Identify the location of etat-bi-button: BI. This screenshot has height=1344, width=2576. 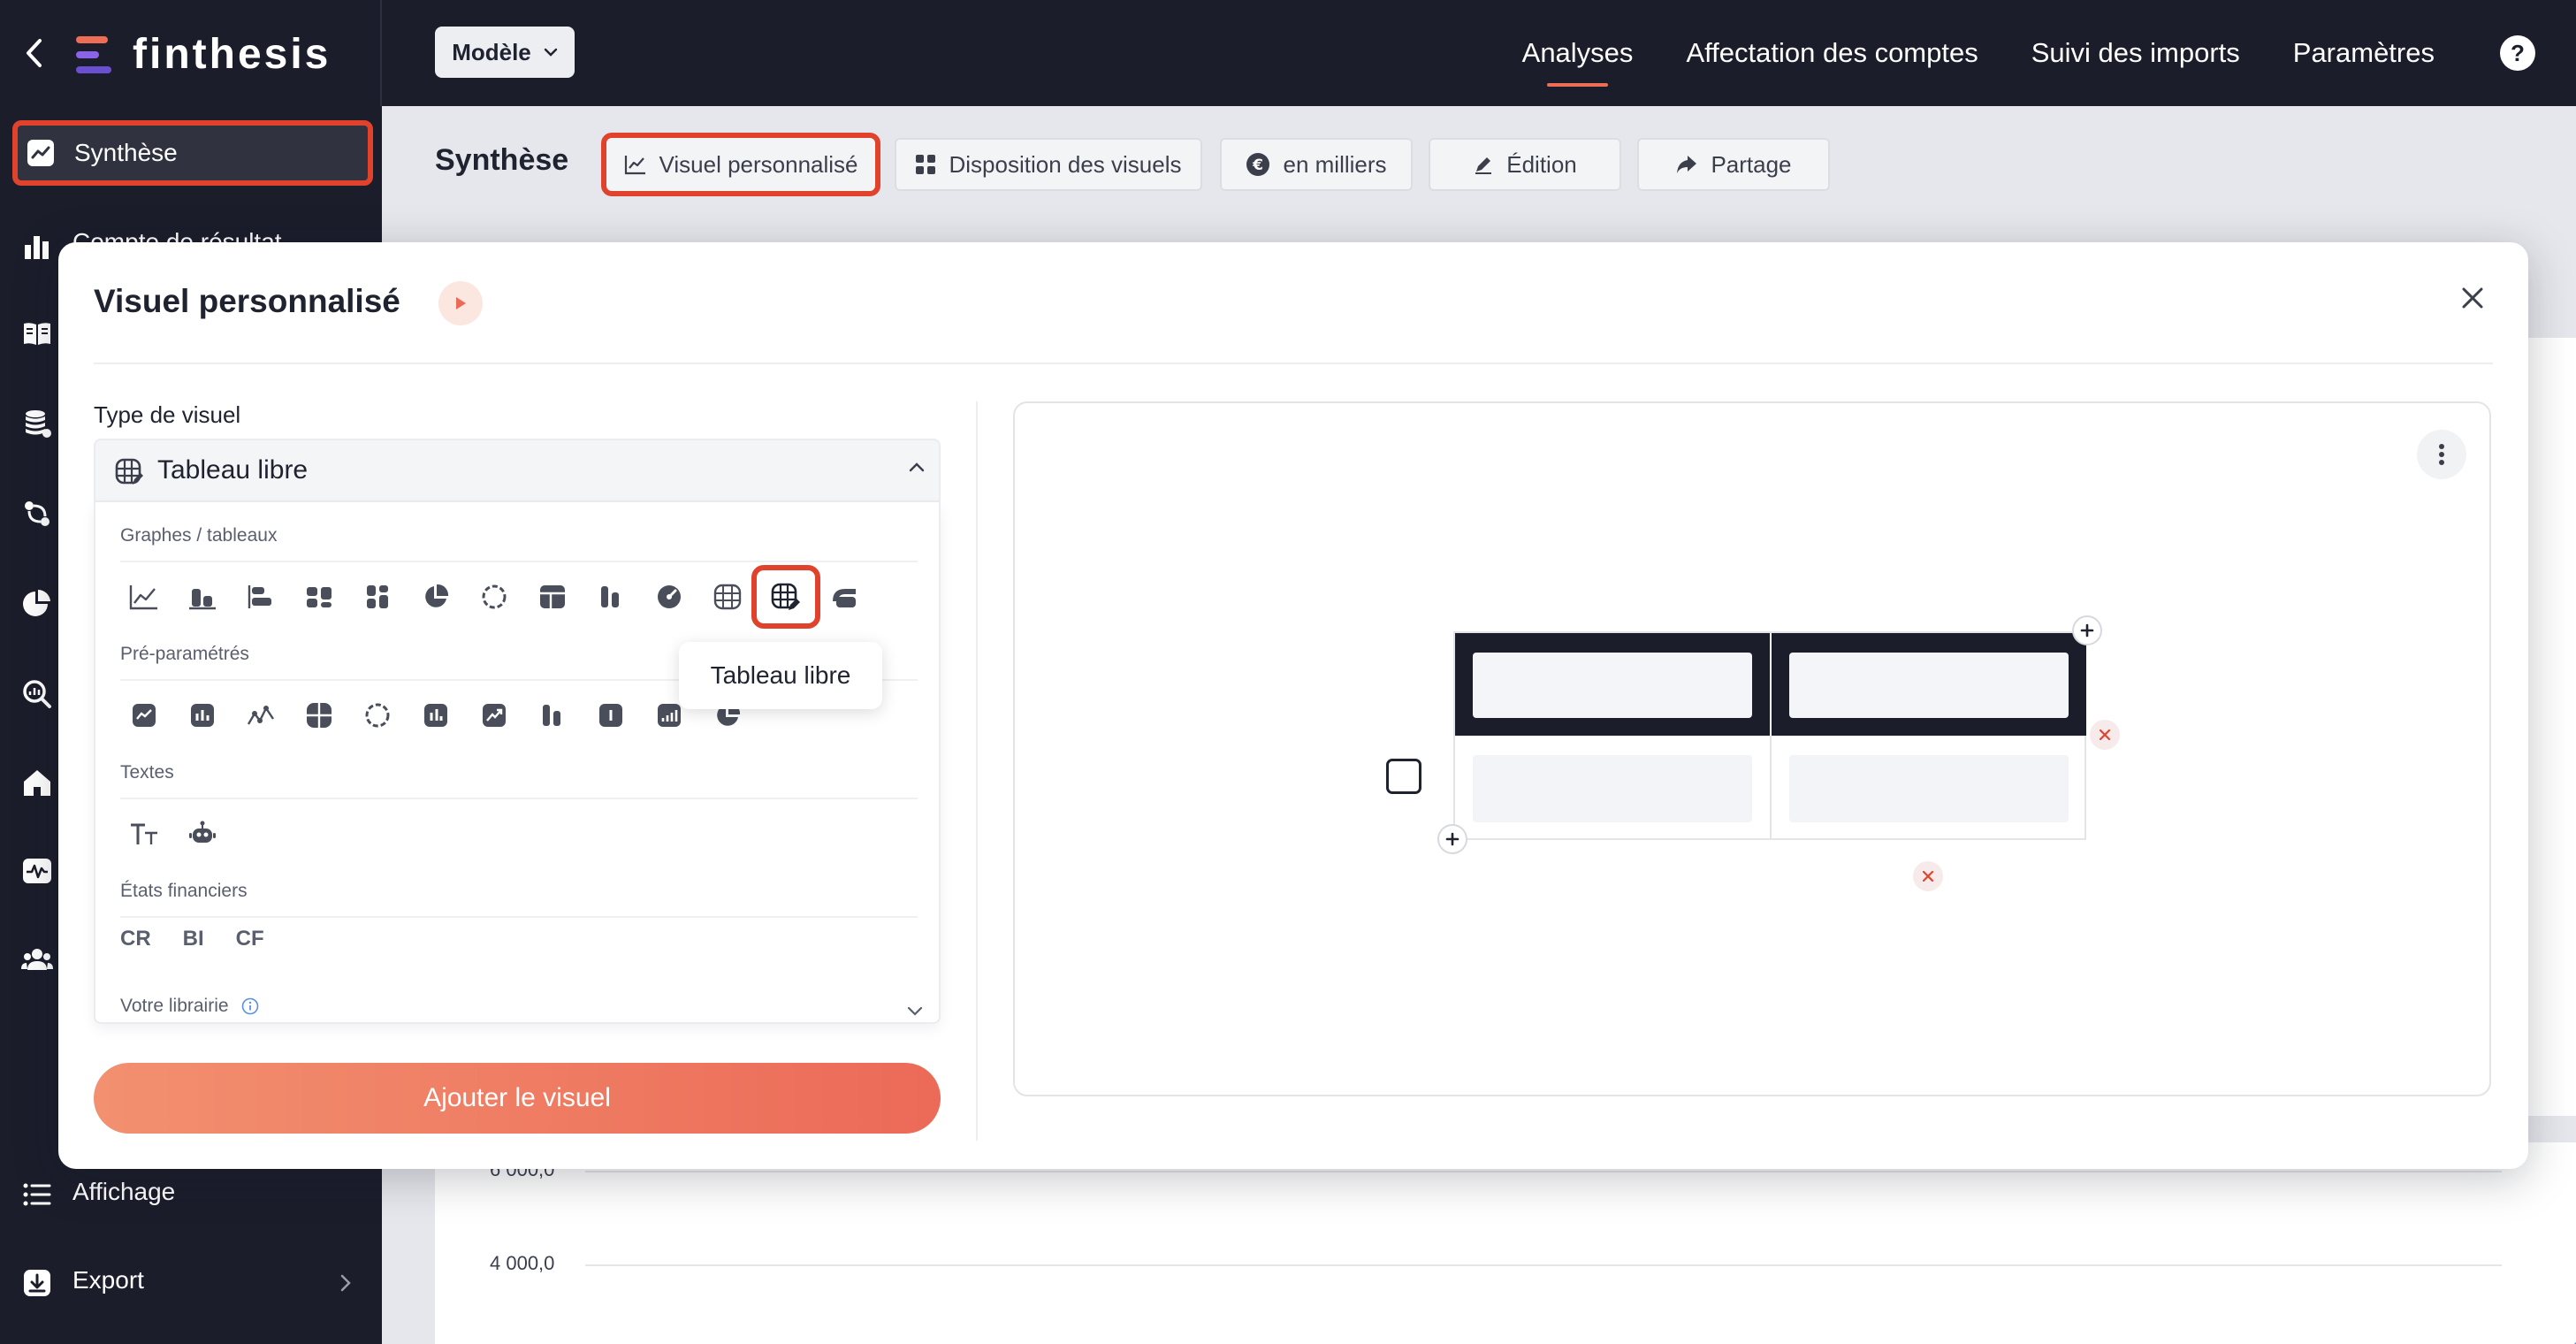
(193, 939).